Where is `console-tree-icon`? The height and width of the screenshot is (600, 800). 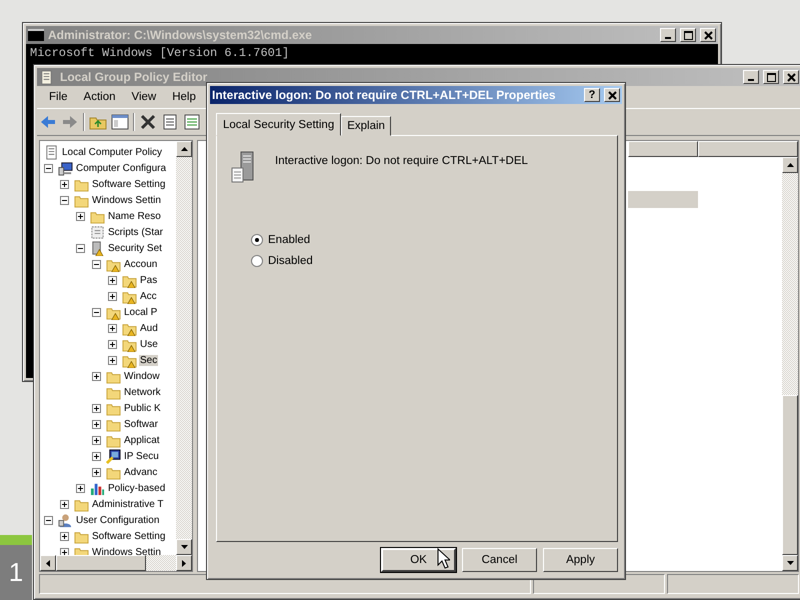
console-tree-icon is located at coordinates (120, 122).